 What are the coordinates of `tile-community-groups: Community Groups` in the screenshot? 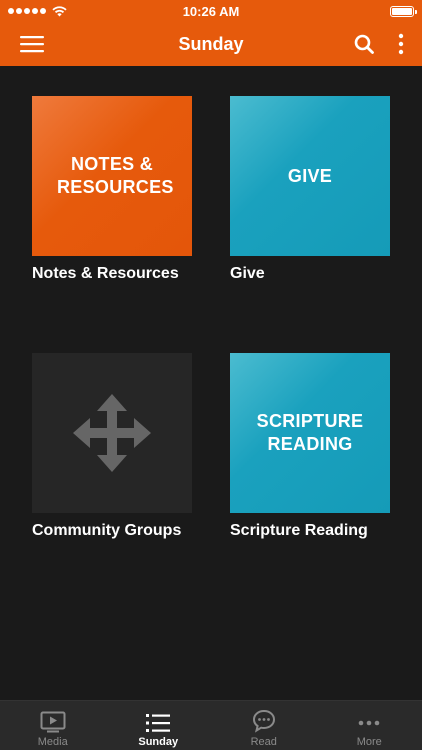 It's located at (112, 446).